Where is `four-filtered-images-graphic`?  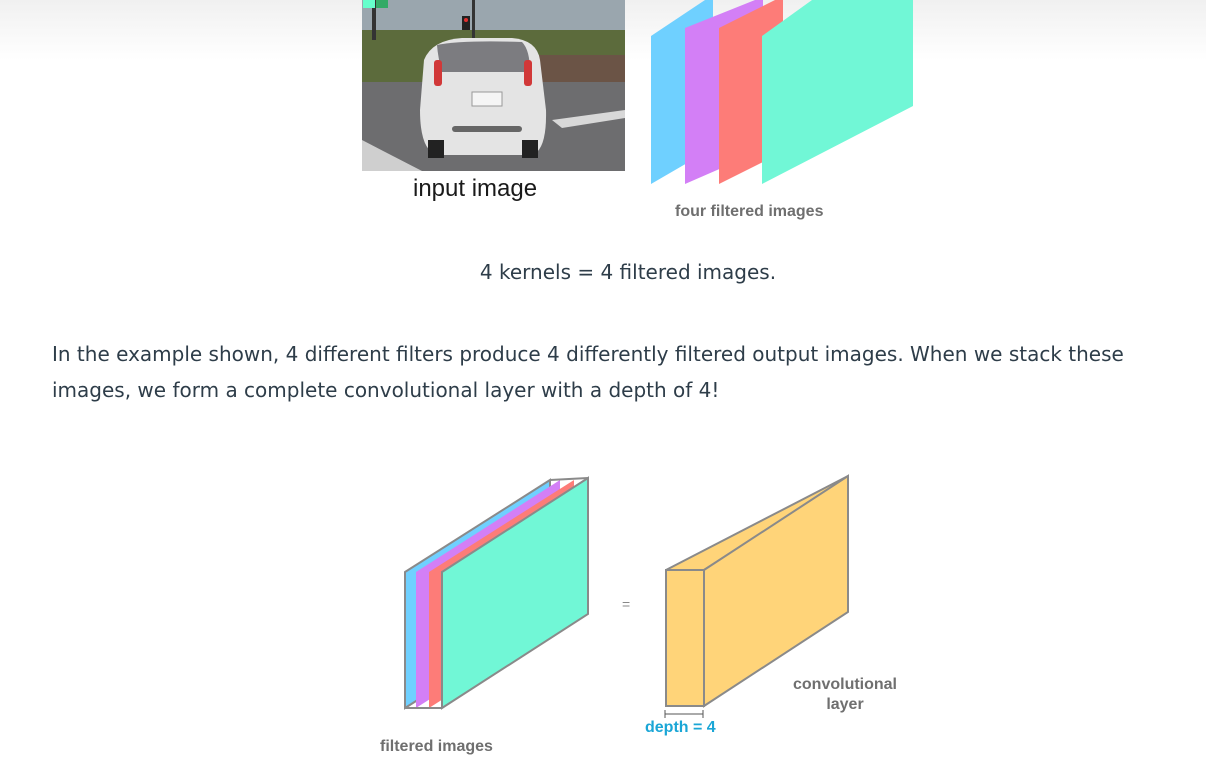 four-filtered-images-graphic is located at coordinates (782, 92).